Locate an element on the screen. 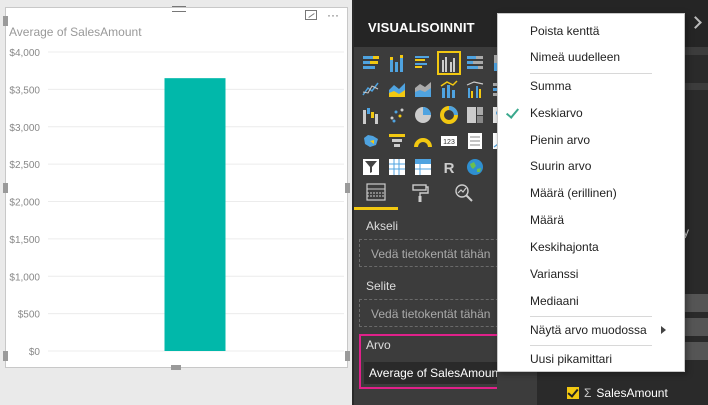 The width and height of the screenshot is (708, 405). y-tick-label: $1,500 is located at coordinates (24, 240).